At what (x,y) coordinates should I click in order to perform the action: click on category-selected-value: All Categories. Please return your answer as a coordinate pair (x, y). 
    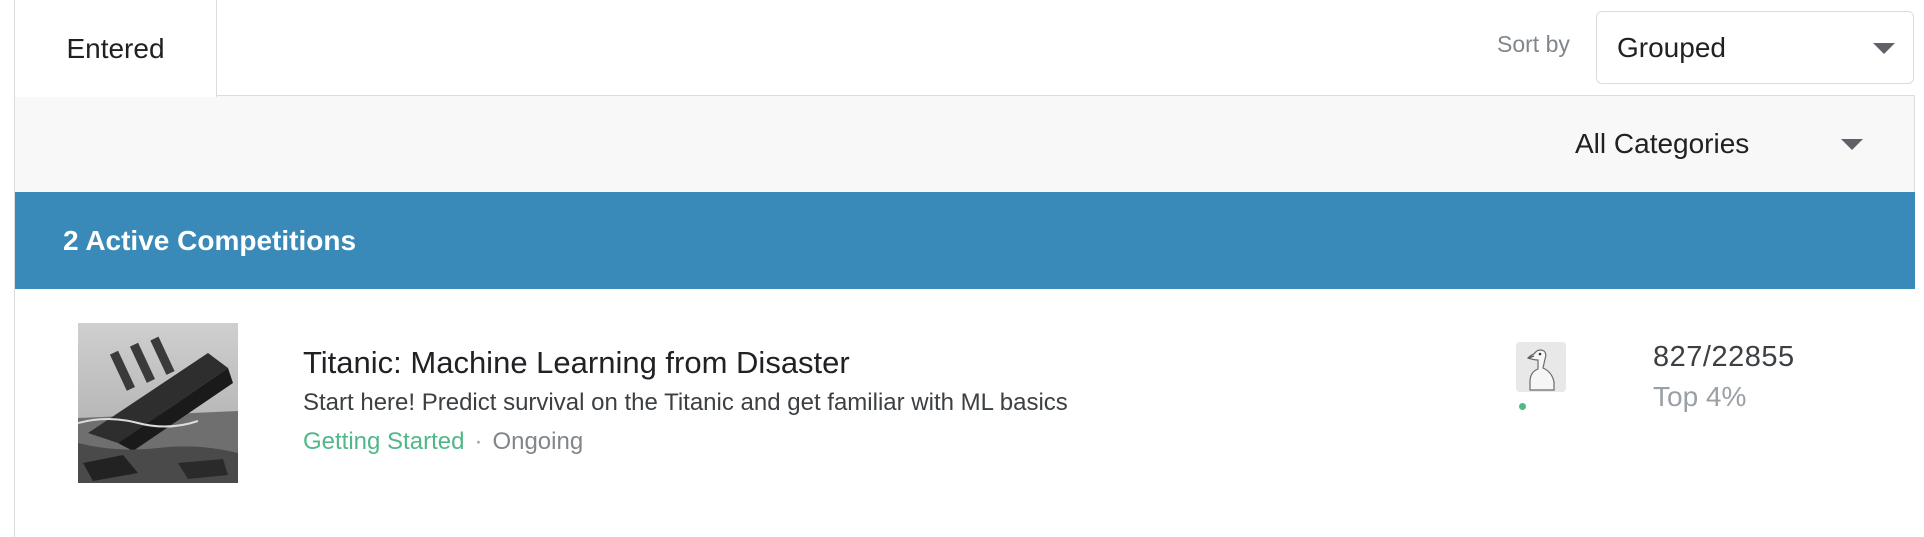
    Looking at the image, I should click on (1662, 143).